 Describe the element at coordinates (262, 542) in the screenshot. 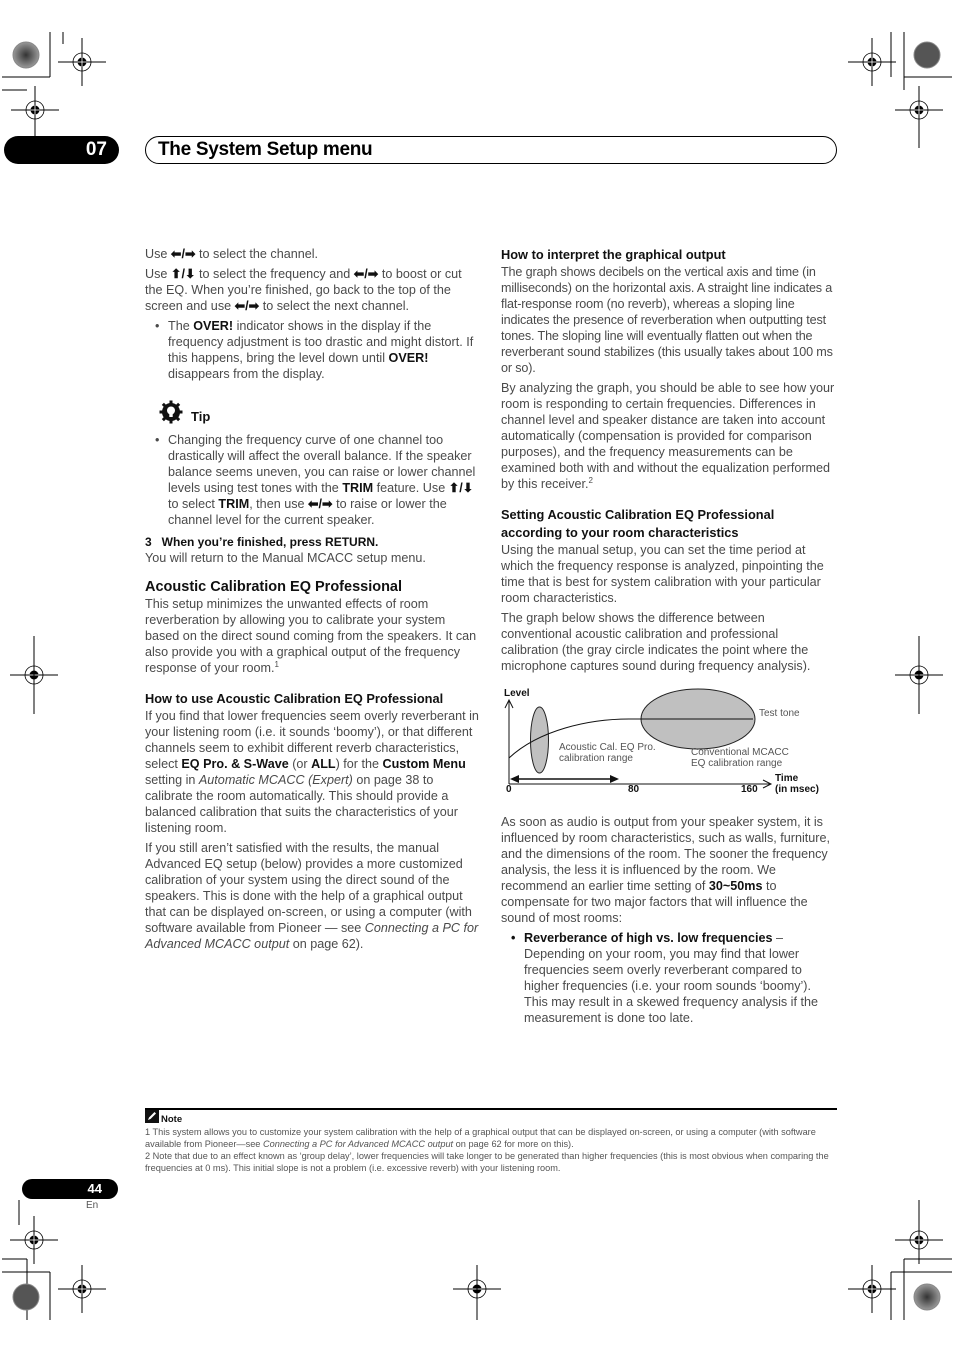

I see `step-3-heading: 3 When you’re finished, press RETURN.` at that location.